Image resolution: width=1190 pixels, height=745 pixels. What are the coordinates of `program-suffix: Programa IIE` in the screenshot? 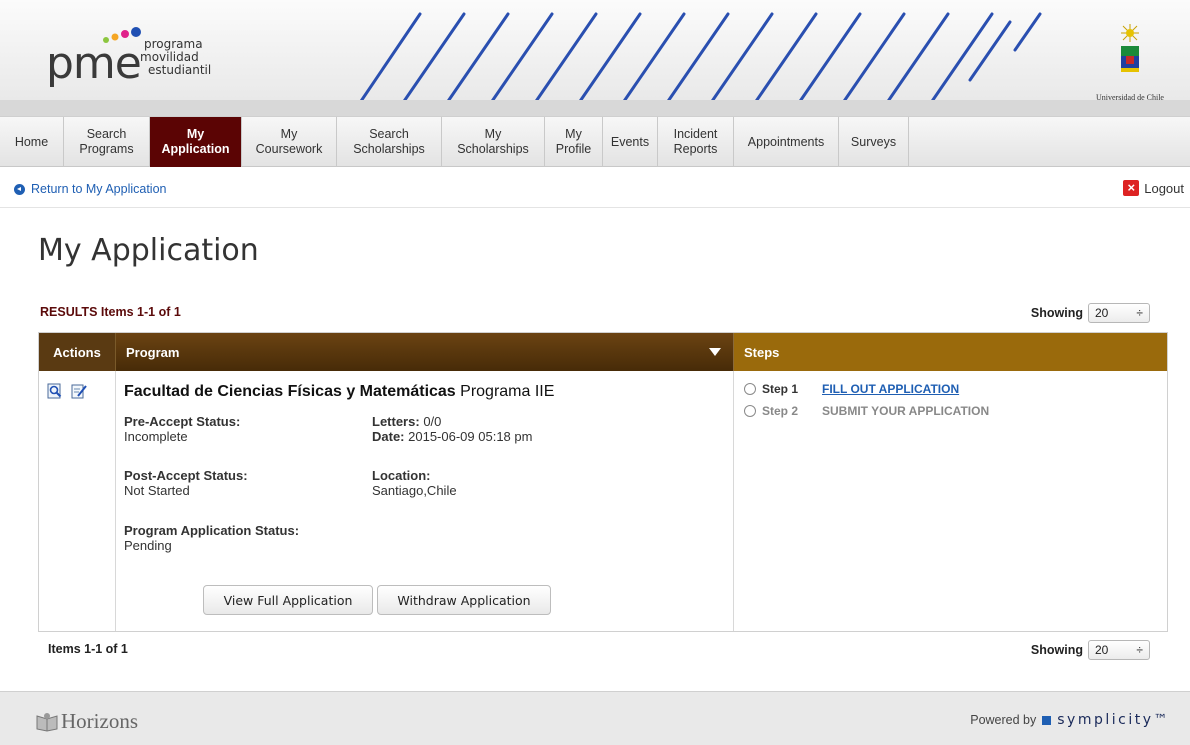 It's located at (505, 391).